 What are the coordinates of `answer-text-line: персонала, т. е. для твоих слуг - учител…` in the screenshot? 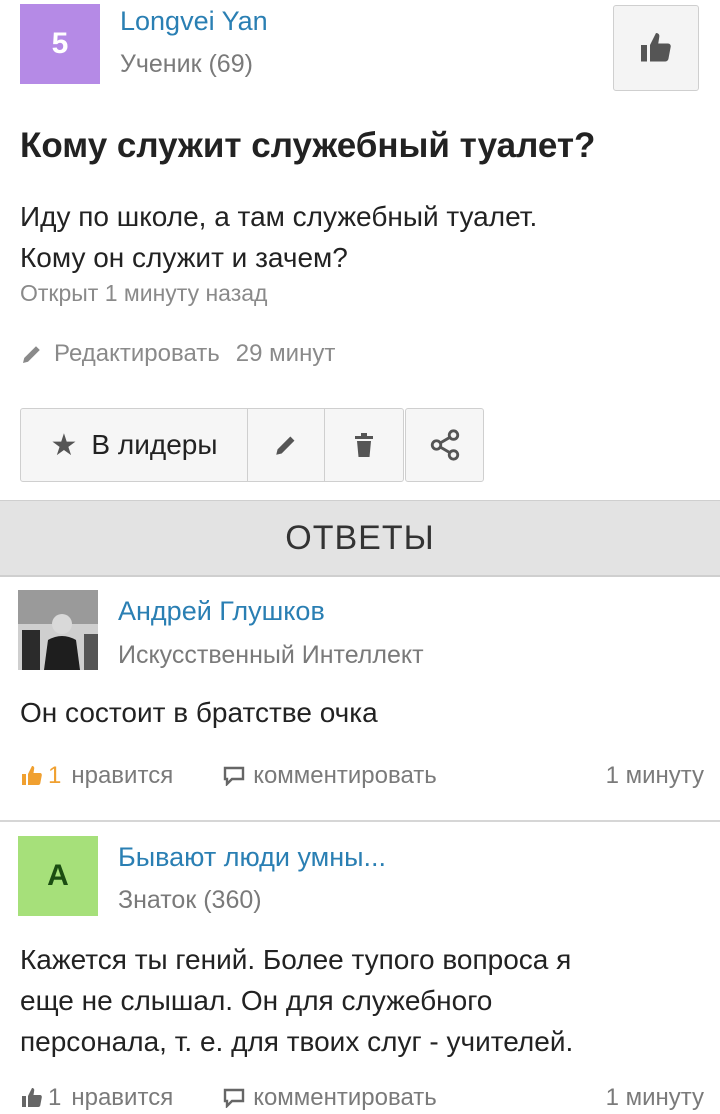 It's located at (297, 1041).